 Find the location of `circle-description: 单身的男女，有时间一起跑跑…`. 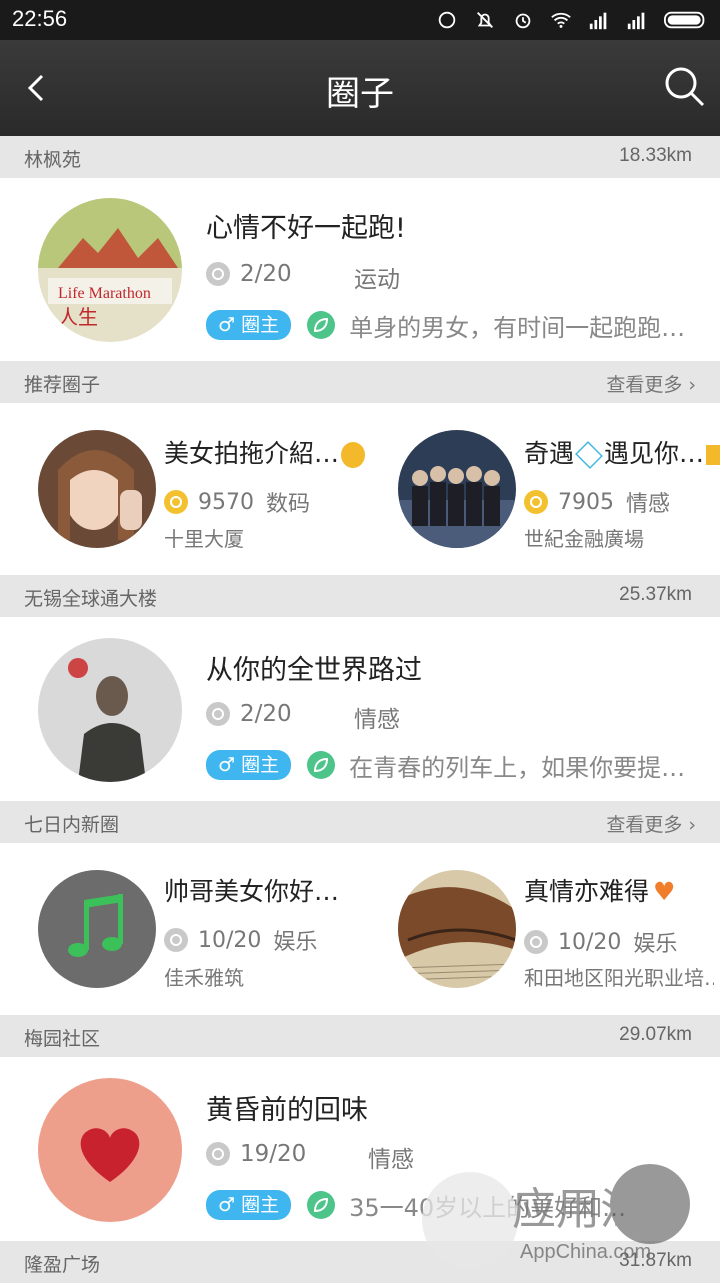

circle-description: 单身的男女，有时间一起跑跑… is located at coordinates (517, 327).